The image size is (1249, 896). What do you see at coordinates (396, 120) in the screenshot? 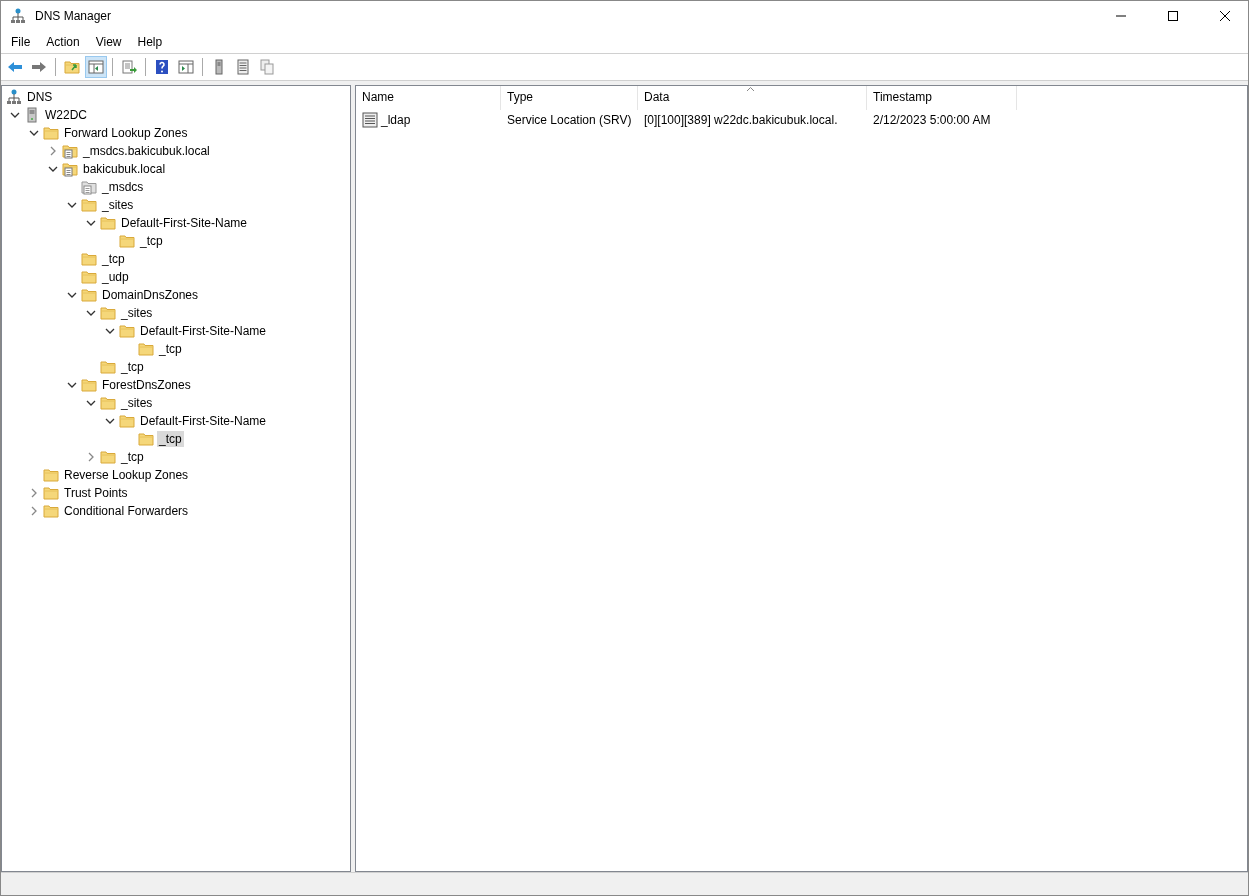
I see `list-cell: _ldap` at bounding box center [396, 120].